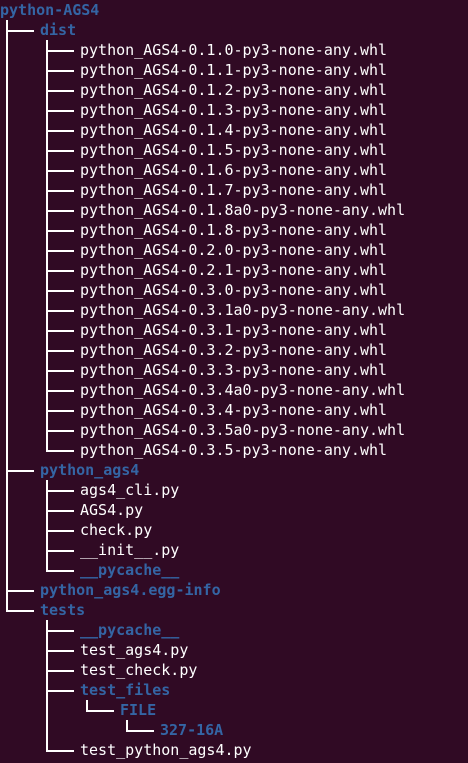 The image size is (468, 763). Describe the element at coordinates (111, 510) in the screenshot. I see `file-label-ags4-py: AGS4.py` at that location.